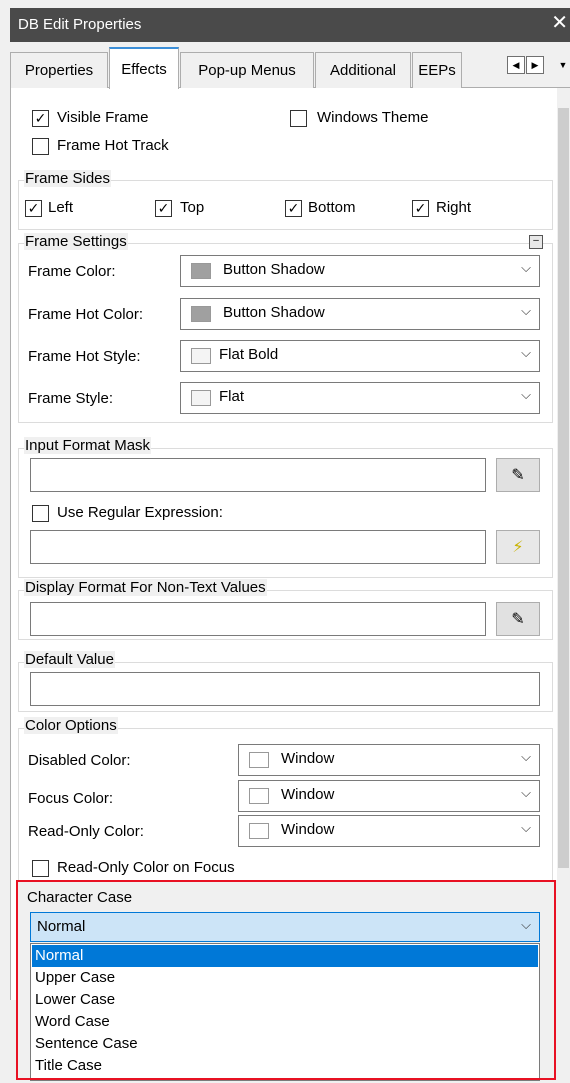 The image size is (570, 1083). What do you see at coordinates (258, 619) in the screenshot?
I see `display-format-field` at bounding box center [258, 619].